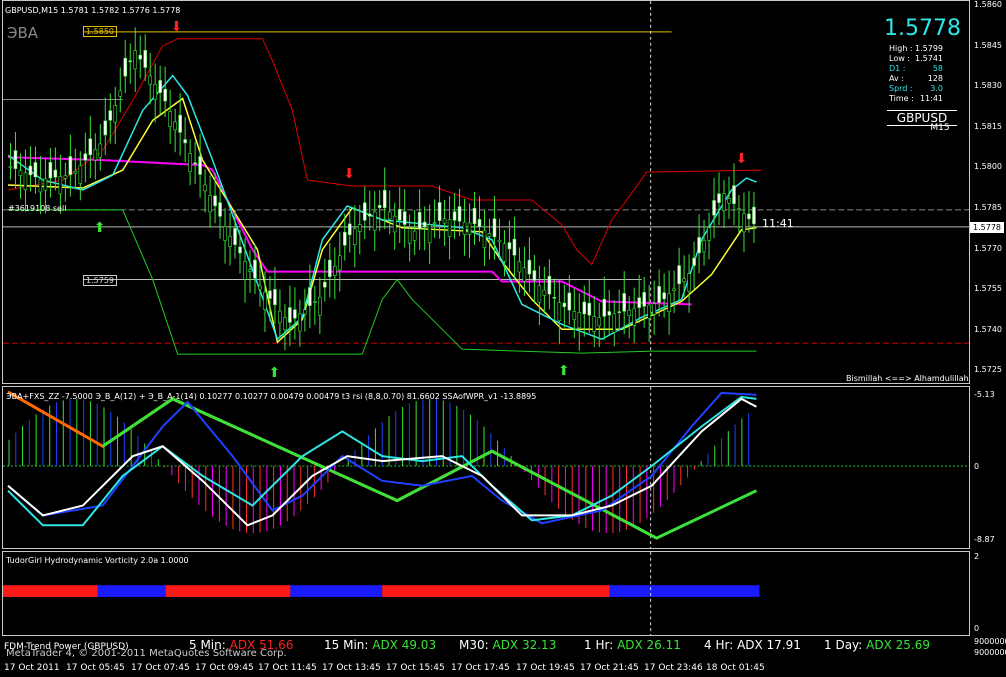 The height and width of the screenshot is (677, 1006). Describe the element at coordinates (990, 652) in the screenshot. I see `right-axis-value-2: 9000000` at that location.